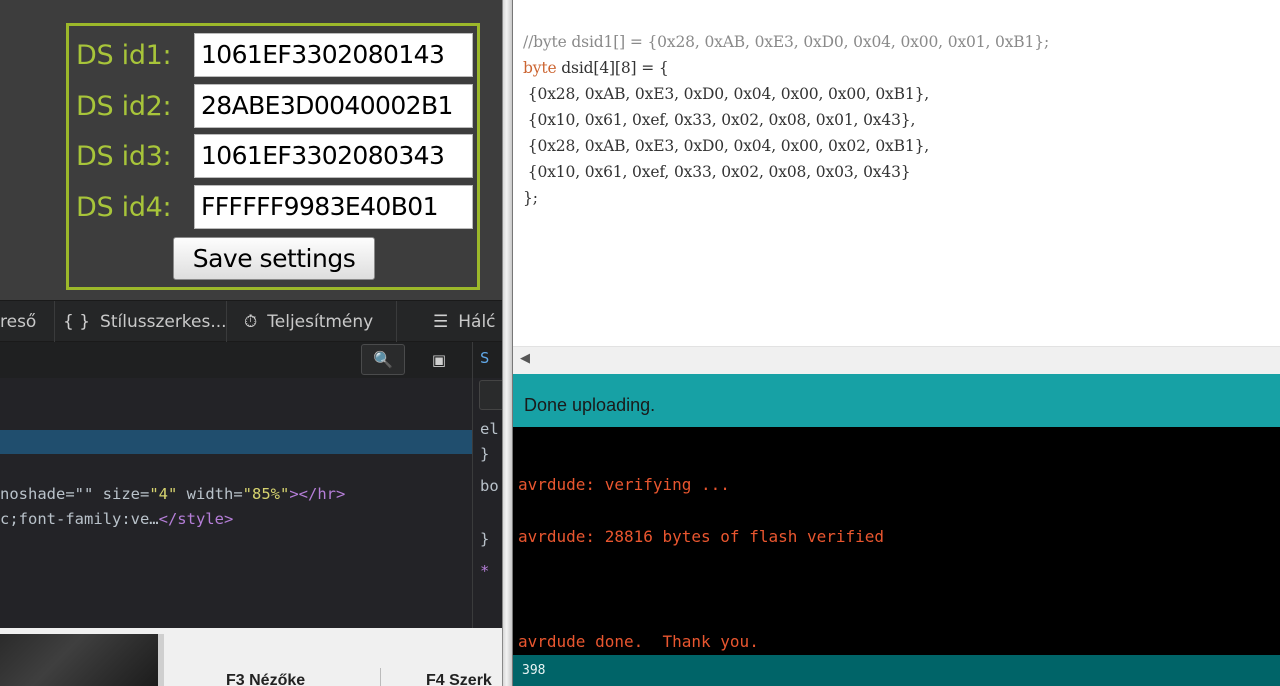 The height and width of the screenshot is (686, 1280). I want to click on hr-close-tag: ></hr>, so click(317, 494).